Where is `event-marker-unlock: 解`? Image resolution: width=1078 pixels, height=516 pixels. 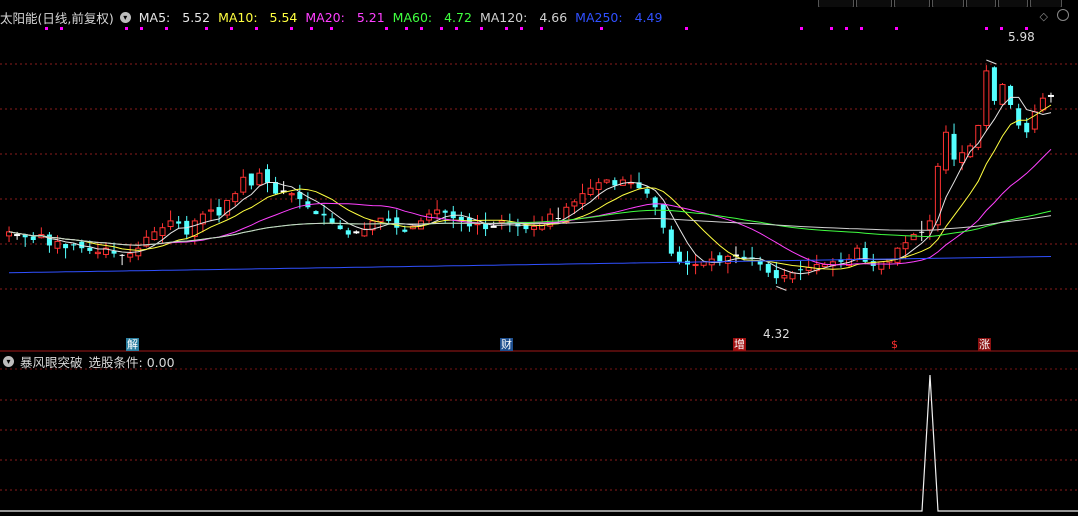
event-marker-unlock: 解 is located at coordinates (132, 344).